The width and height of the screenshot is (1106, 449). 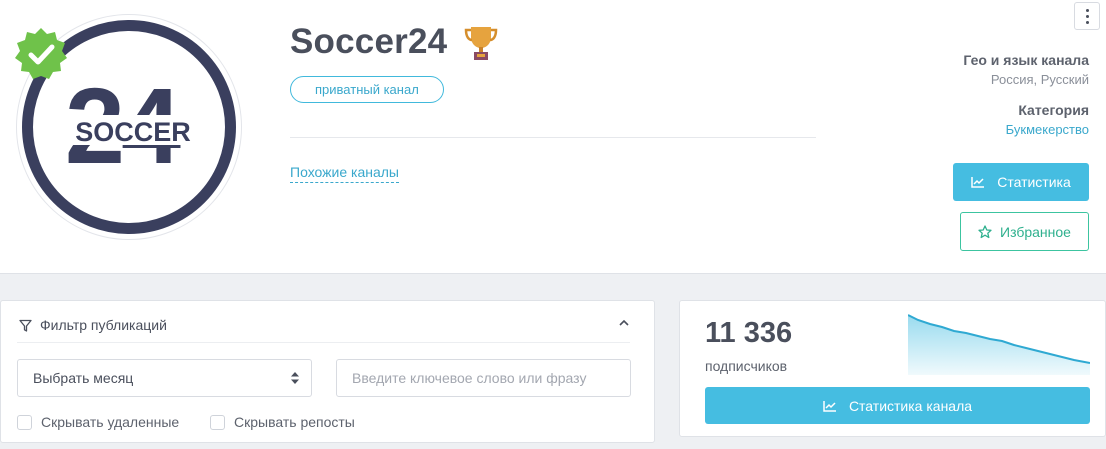 I want to click on subscribers-count: 11 336, so click(x=749, y=333).